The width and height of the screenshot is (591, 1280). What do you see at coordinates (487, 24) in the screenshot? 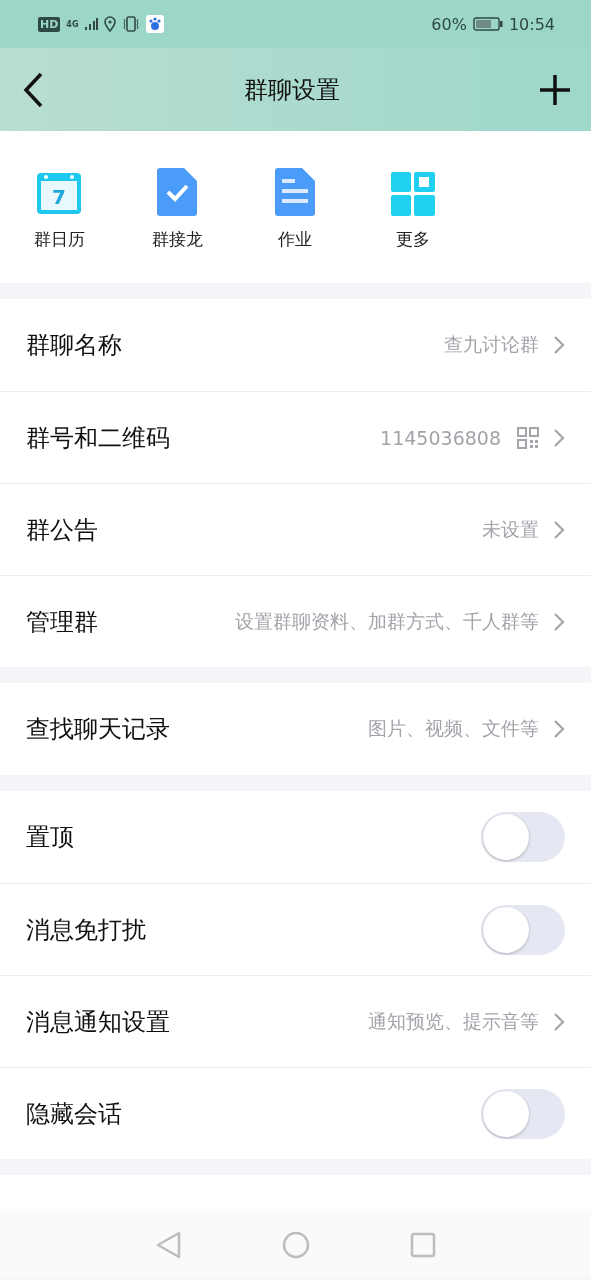
I see `battery-icon` at bounding box center [487, 24].